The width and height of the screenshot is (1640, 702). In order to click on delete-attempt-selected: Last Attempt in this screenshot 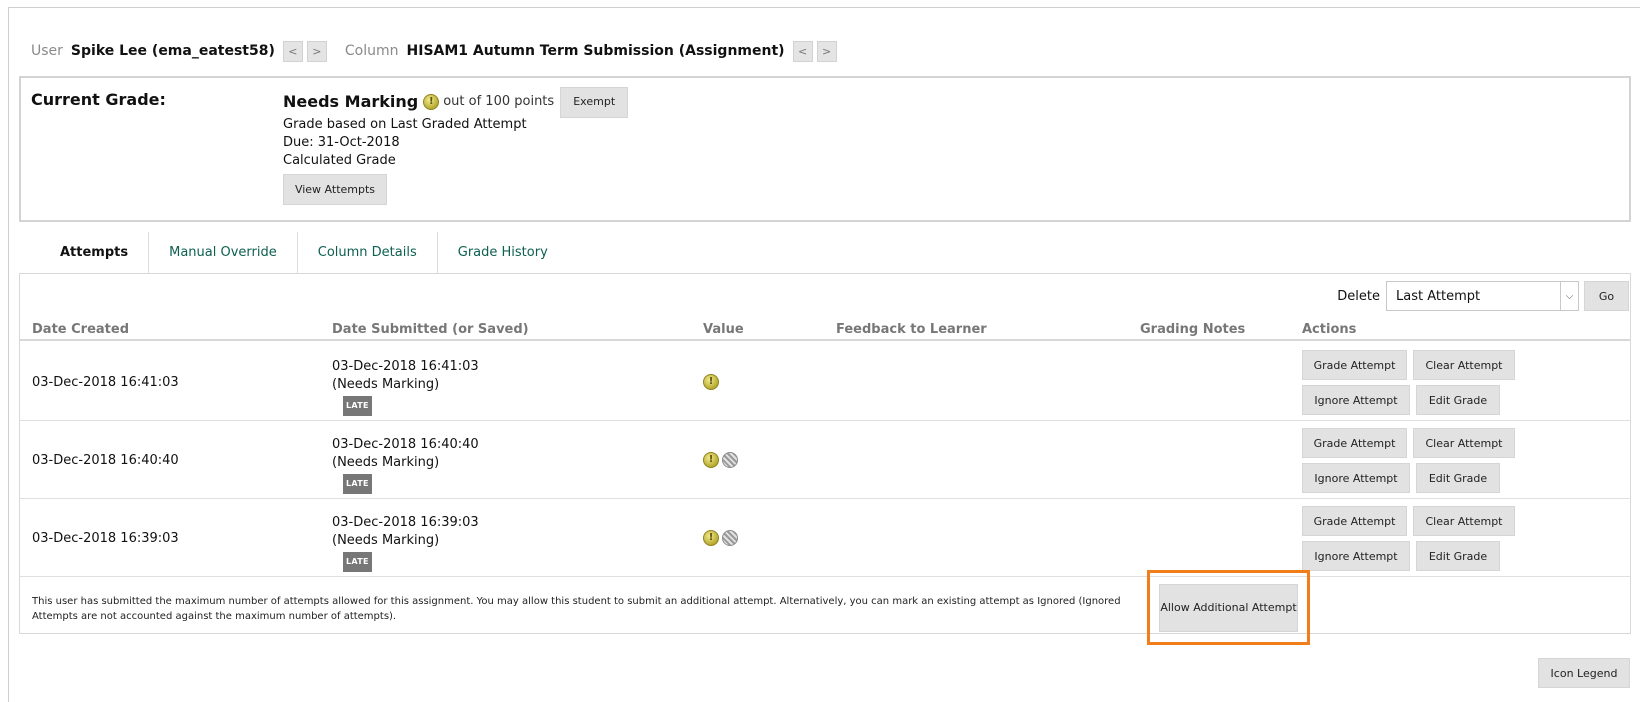, I will do `click(1438, 296)`.